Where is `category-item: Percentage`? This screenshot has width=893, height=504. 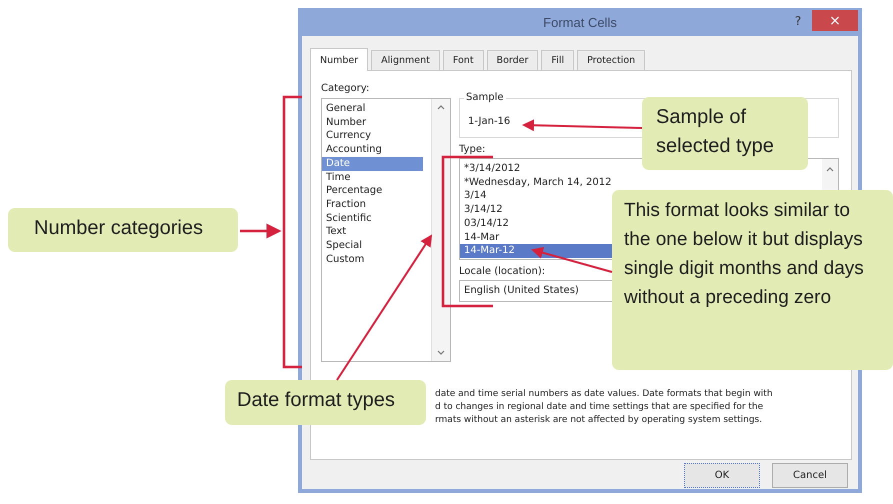
category-item: Percentage is located at coordinates (376, 191).